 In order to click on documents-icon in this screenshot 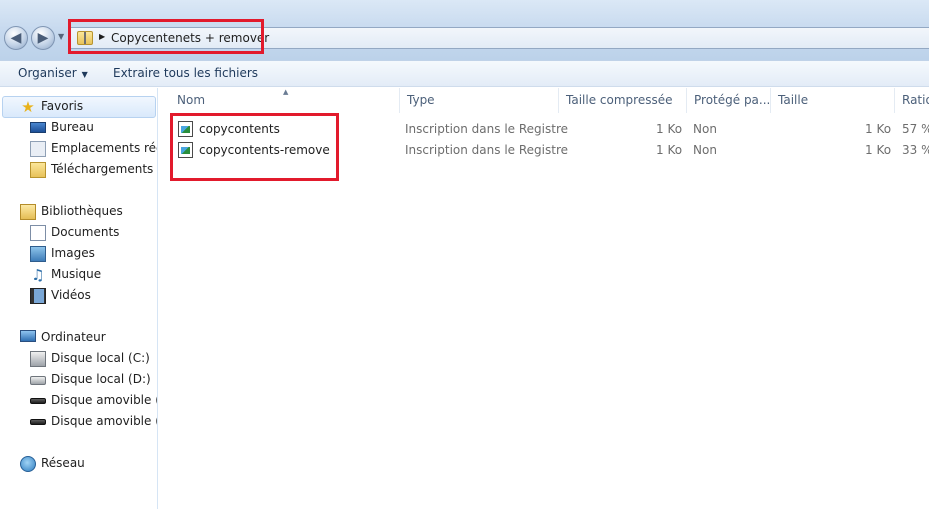, I will do `click(38, 233)`.